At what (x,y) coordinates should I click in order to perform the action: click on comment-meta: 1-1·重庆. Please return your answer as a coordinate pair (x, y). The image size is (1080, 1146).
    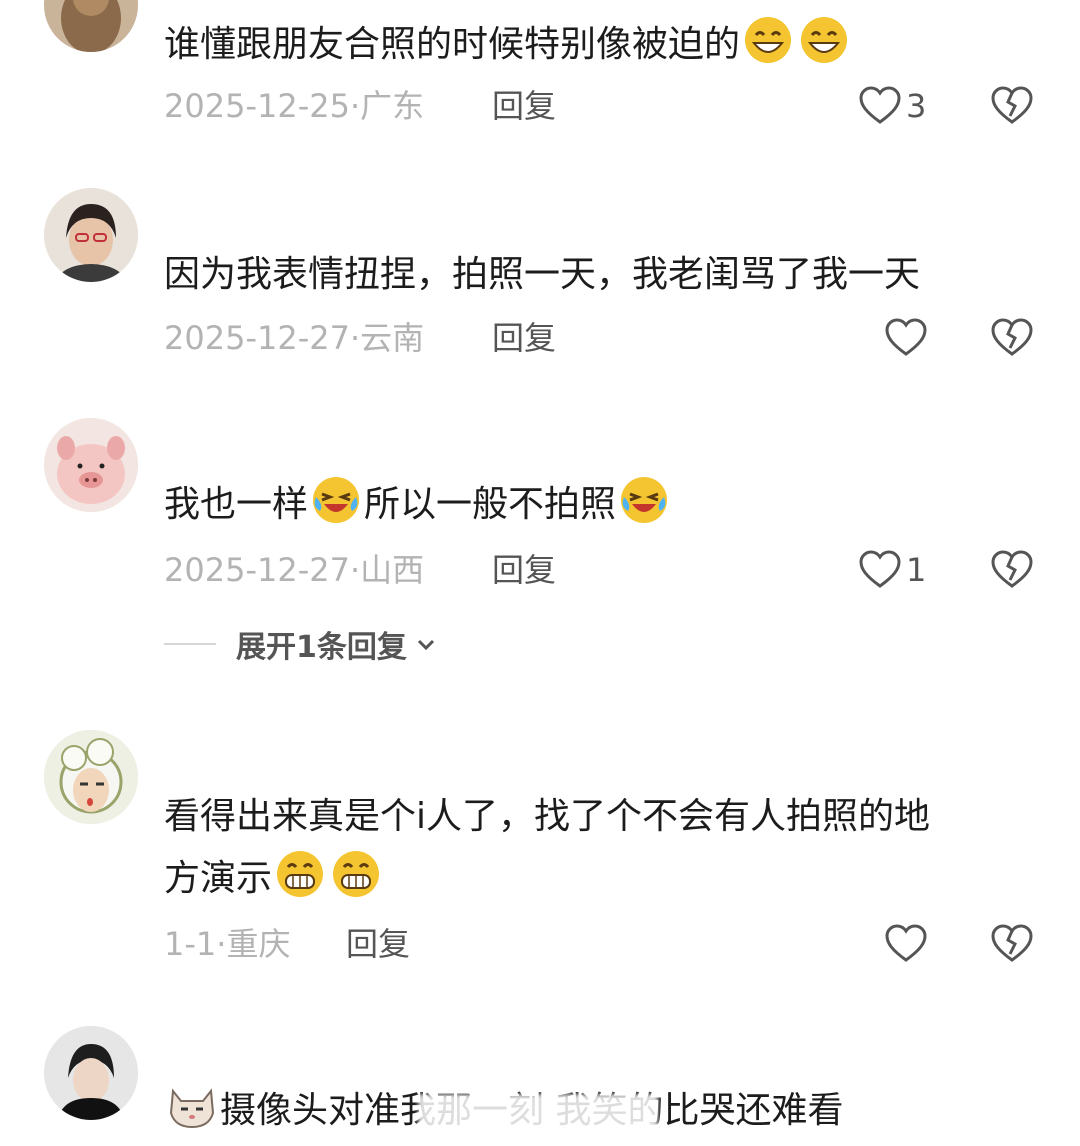
    Looking at the image, I should click on (227, 944).